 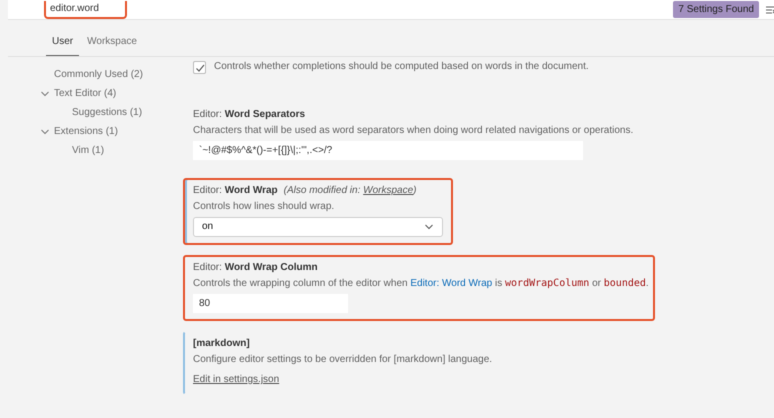 What do you see at coordinates (451, 283) in the screenshot?
I see `setting-link: Editor: Word Wrap` at bounding box center [451, 283].